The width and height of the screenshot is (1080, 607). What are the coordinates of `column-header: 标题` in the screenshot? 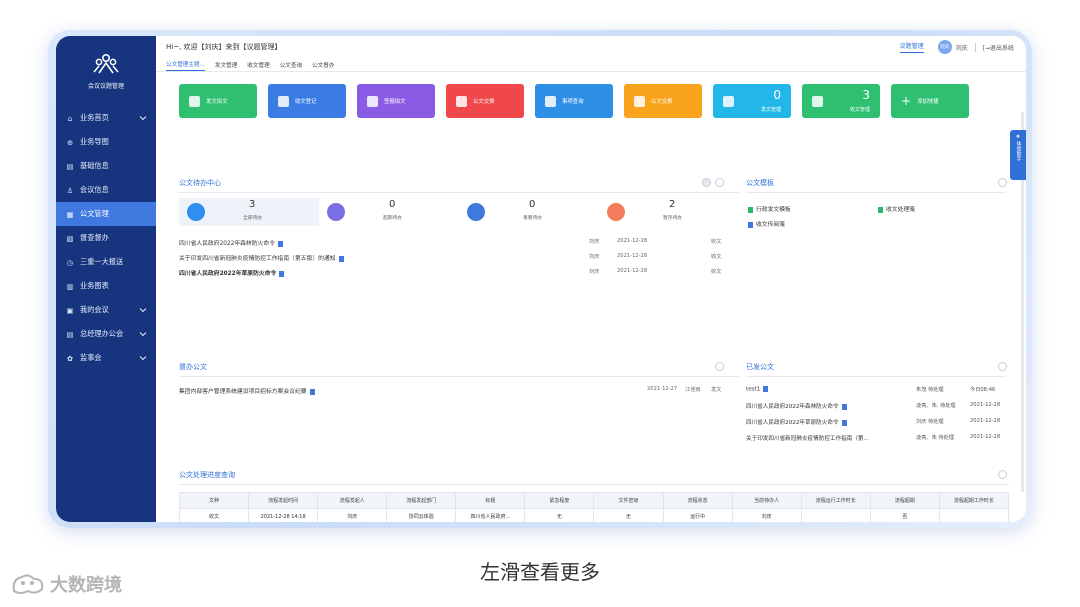 It's located at (490, 500).